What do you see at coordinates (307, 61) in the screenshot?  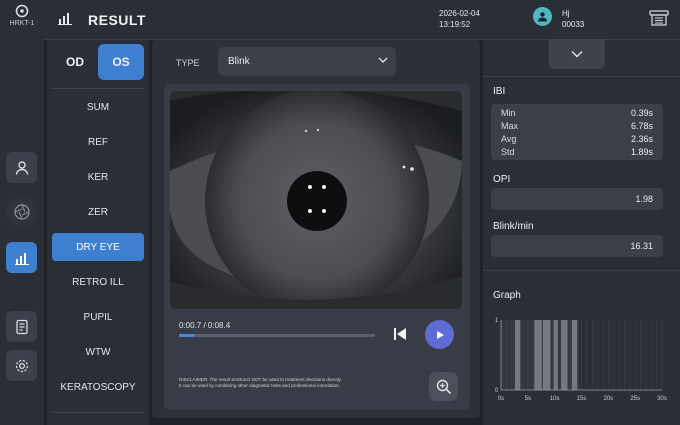 I see `type-select: Blink` at bounding box center [307, 61].